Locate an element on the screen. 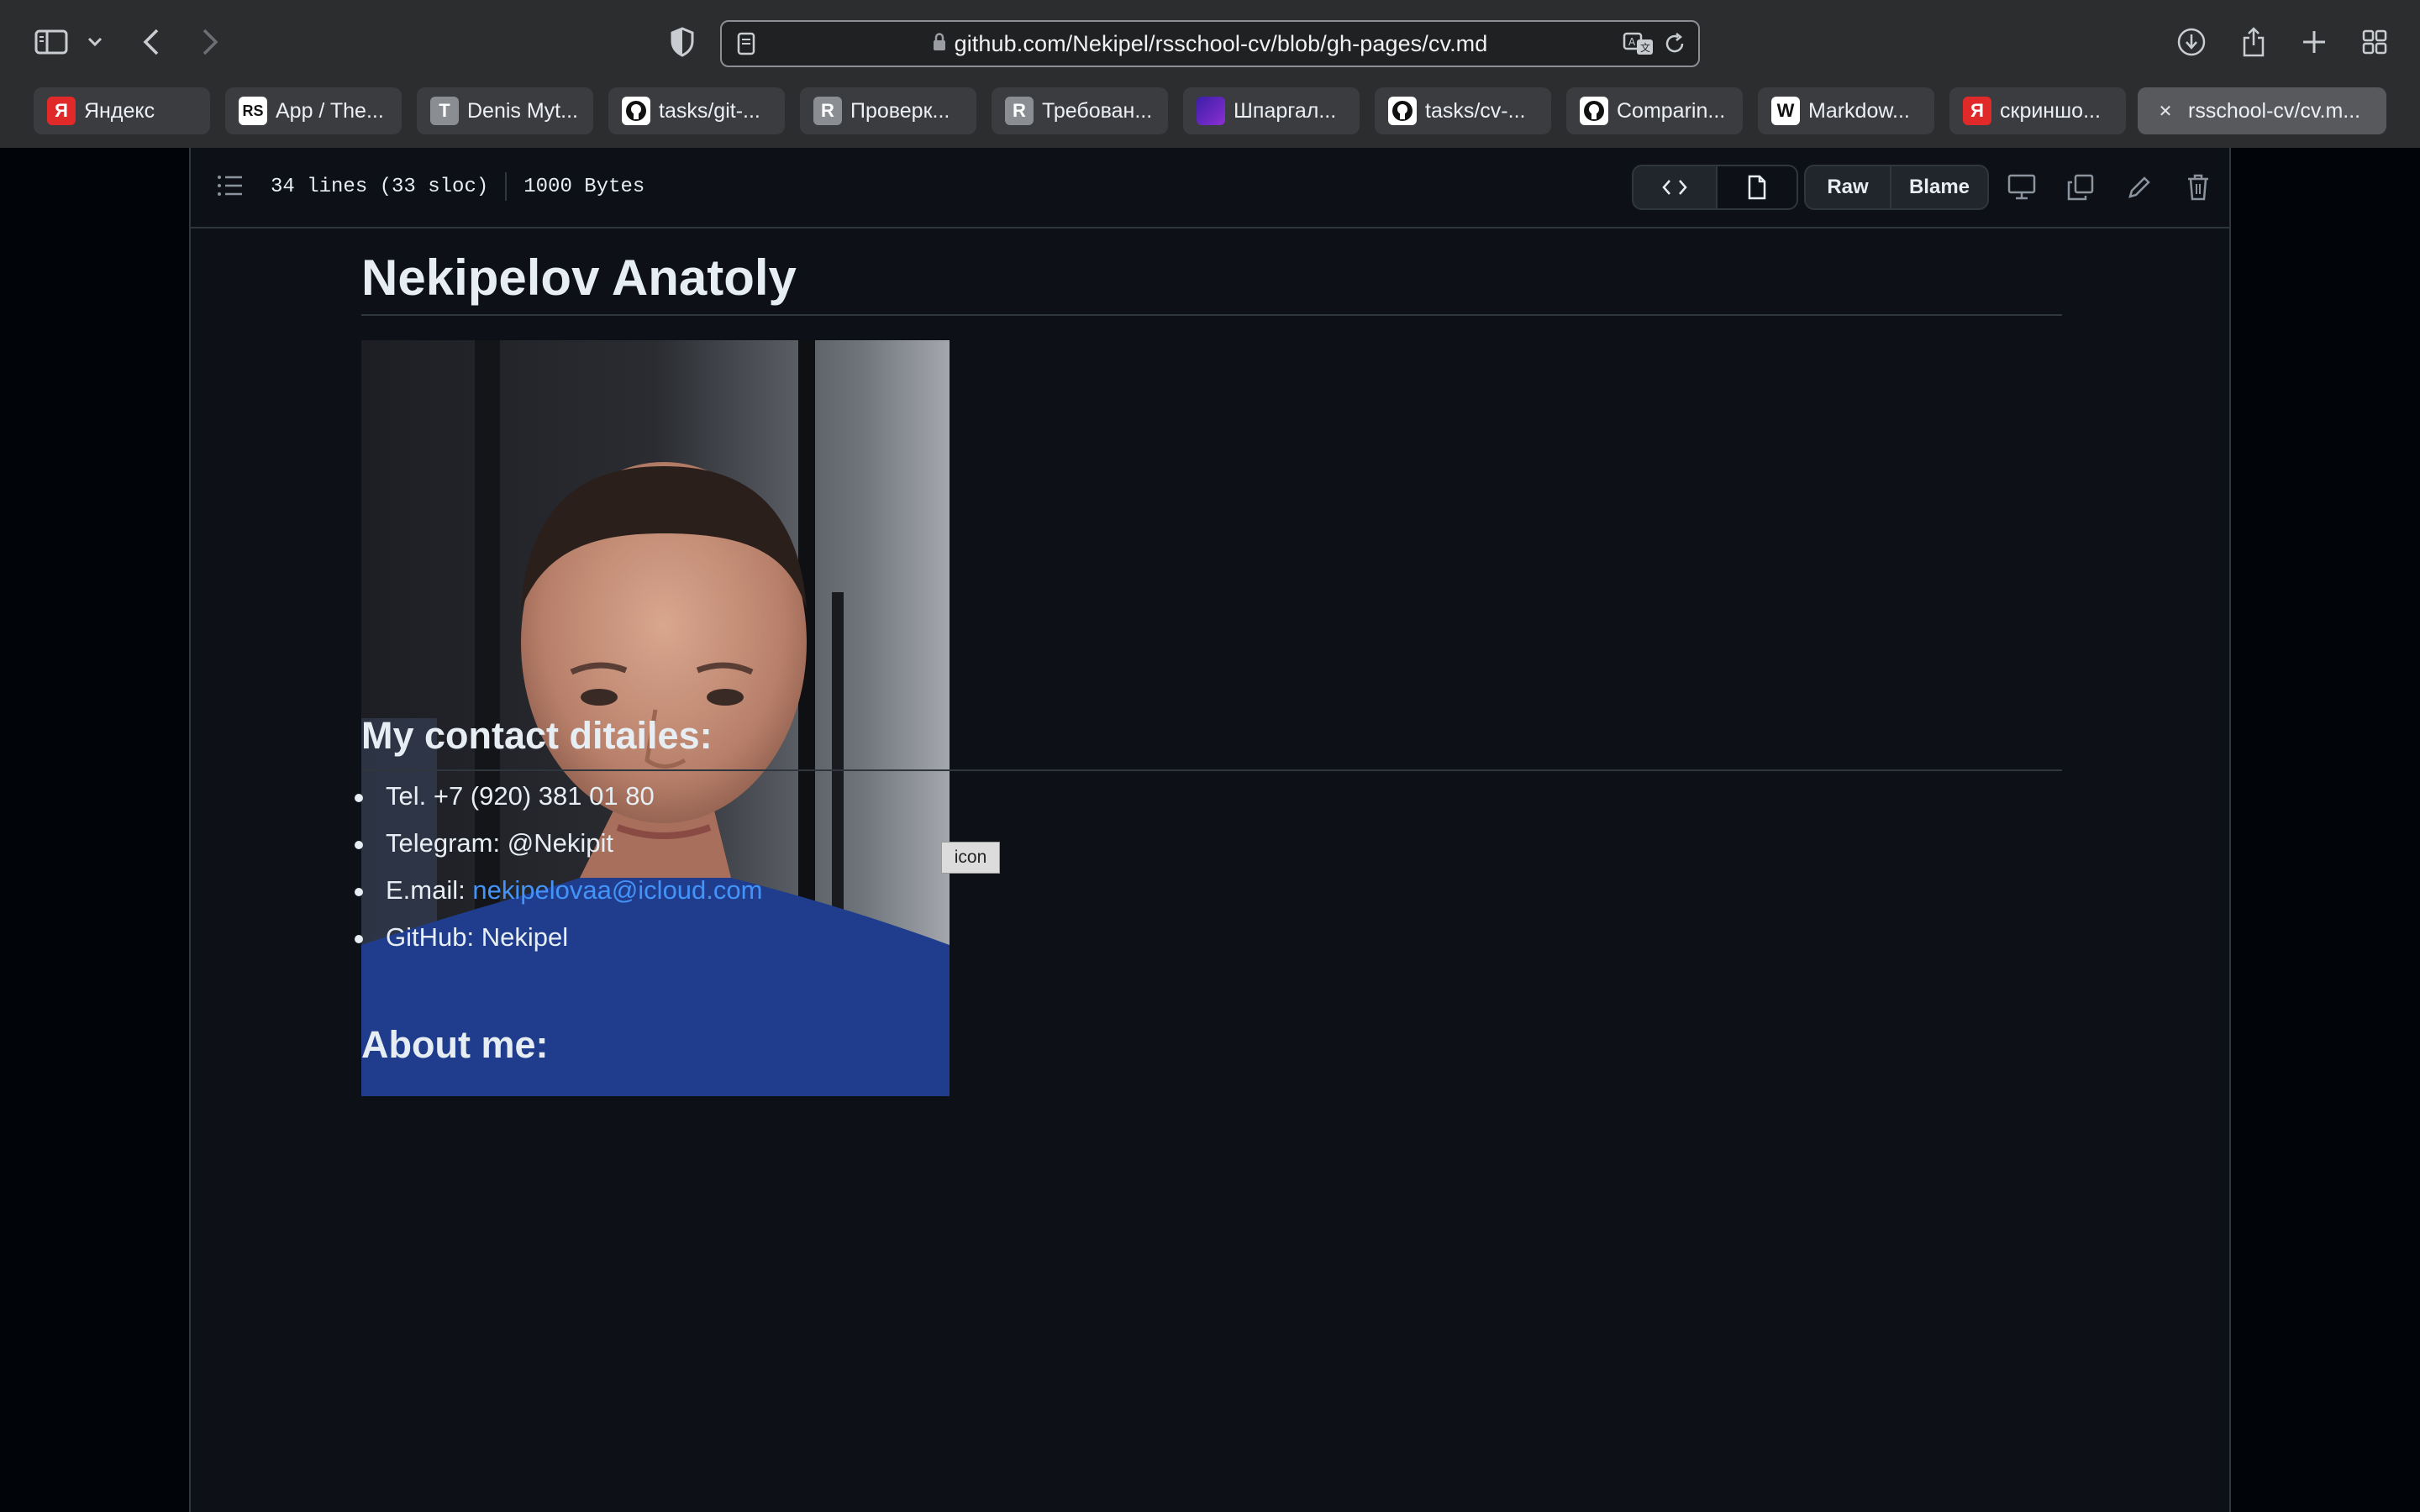 This screenshot has height=1512, width=2420. chevron-down-icon is located at coordinates (95, 42).